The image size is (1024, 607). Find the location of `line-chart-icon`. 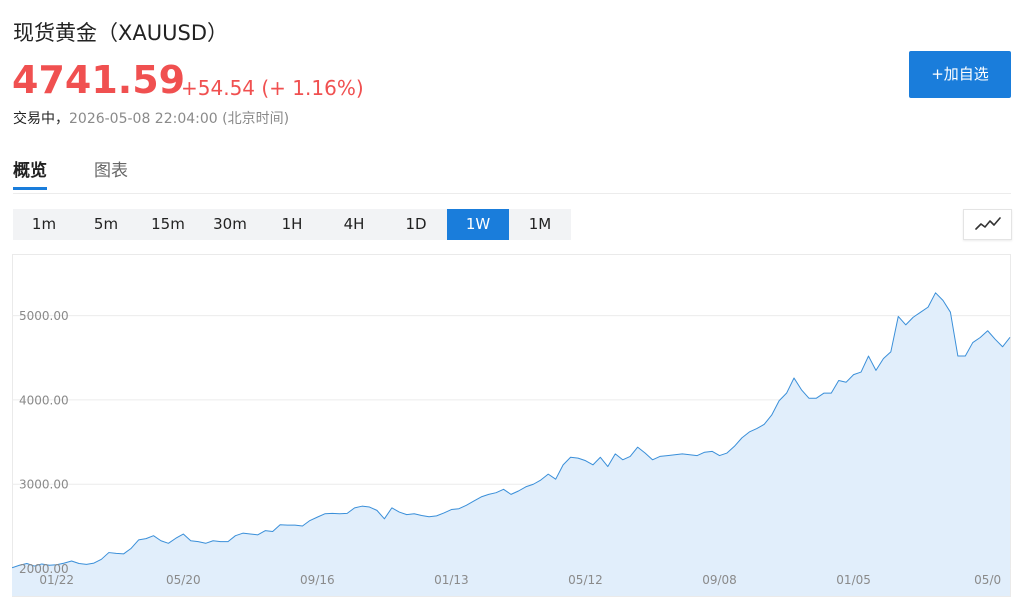

line-chart-icon is located at coordinates (988, 223).